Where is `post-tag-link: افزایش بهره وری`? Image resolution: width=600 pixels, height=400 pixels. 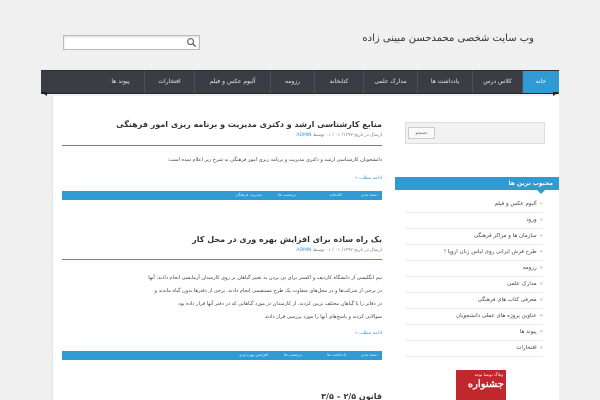
post-tag-link: افزایش بهره وری is located at coordinates (253, 354).